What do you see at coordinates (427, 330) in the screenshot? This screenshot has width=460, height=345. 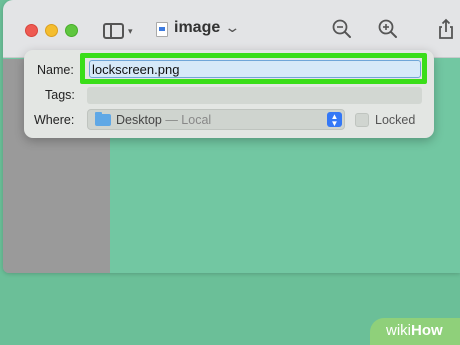 I see `watermark-how: How` at bounding box center [427, 330].